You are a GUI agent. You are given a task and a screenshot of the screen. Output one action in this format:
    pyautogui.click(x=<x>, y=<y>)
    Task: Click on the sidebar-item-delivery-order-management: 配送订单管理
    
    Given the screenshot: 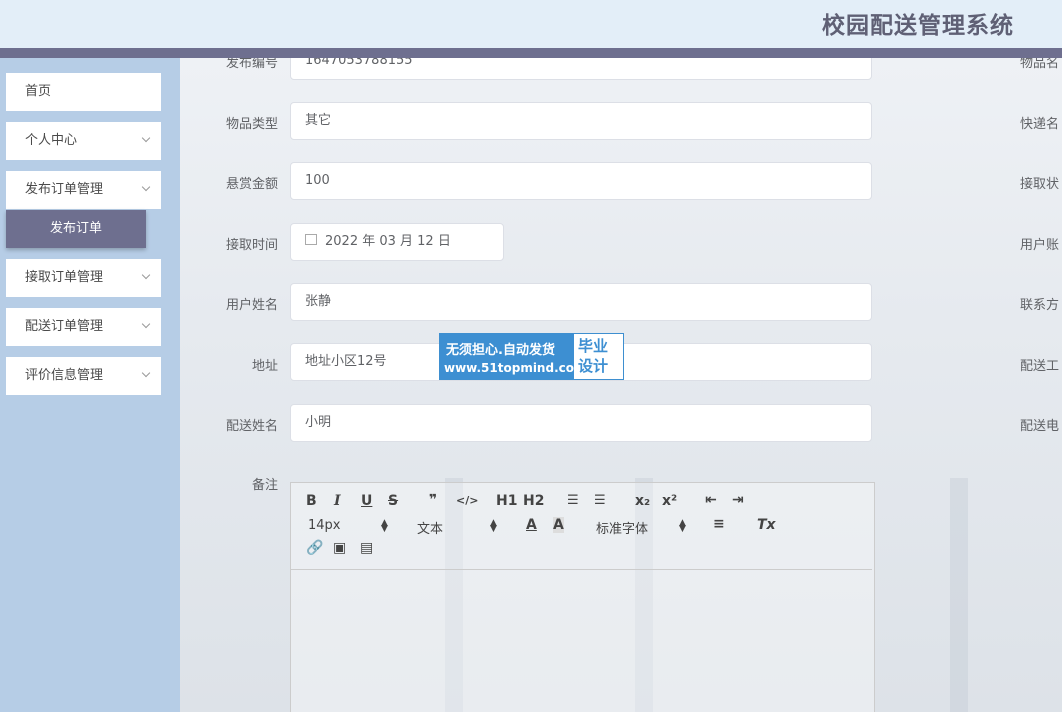 What is the action you would take?
    pyautogui.click(x=83, y=327)
    